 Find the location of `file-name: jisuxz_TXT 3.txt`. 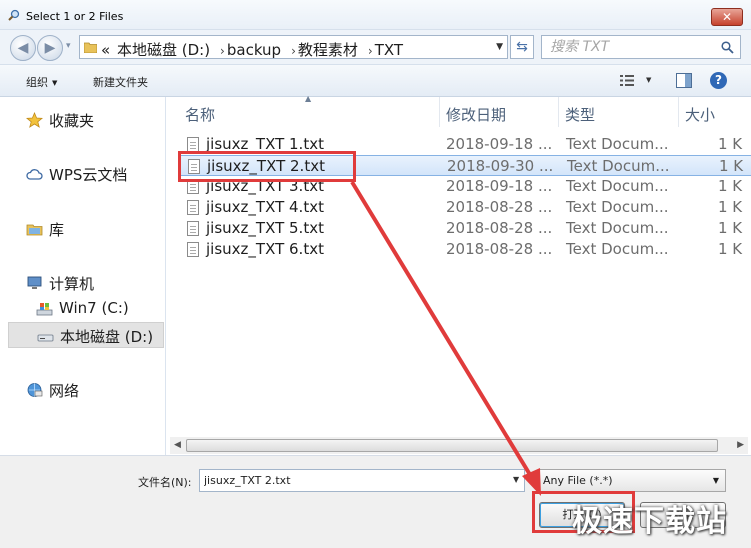

file-name: jisuxz_TXT 3.txt is located at coordinates (265, 186).